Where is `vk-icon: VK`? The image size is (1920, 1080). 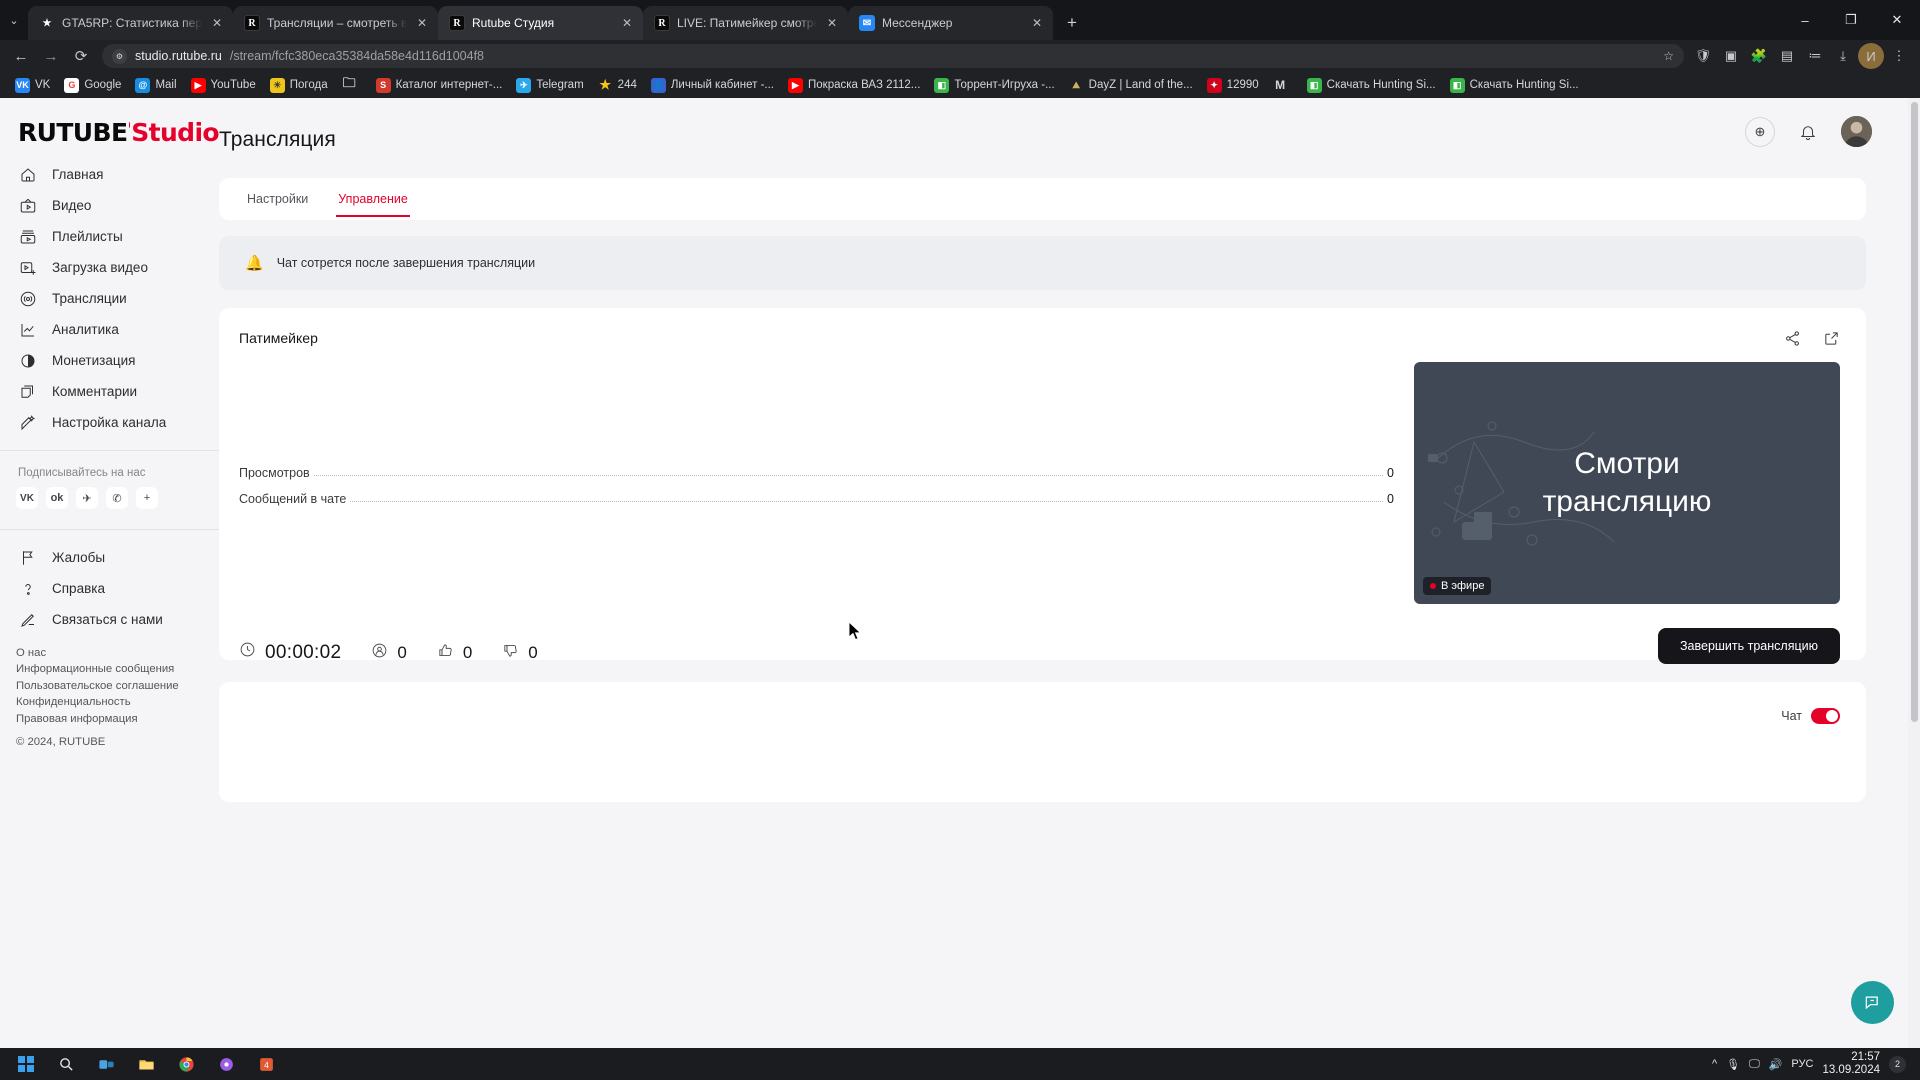
vk-icon: VK is located at coordinates (27, 498).